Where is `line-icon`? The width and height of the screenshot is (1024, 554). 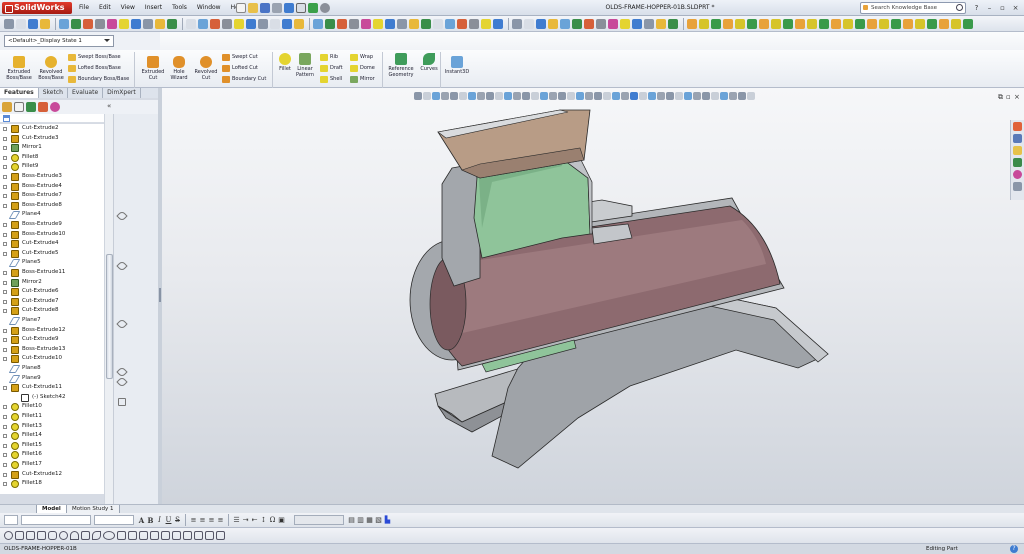
line-icon is located at coordinates (541, 23).